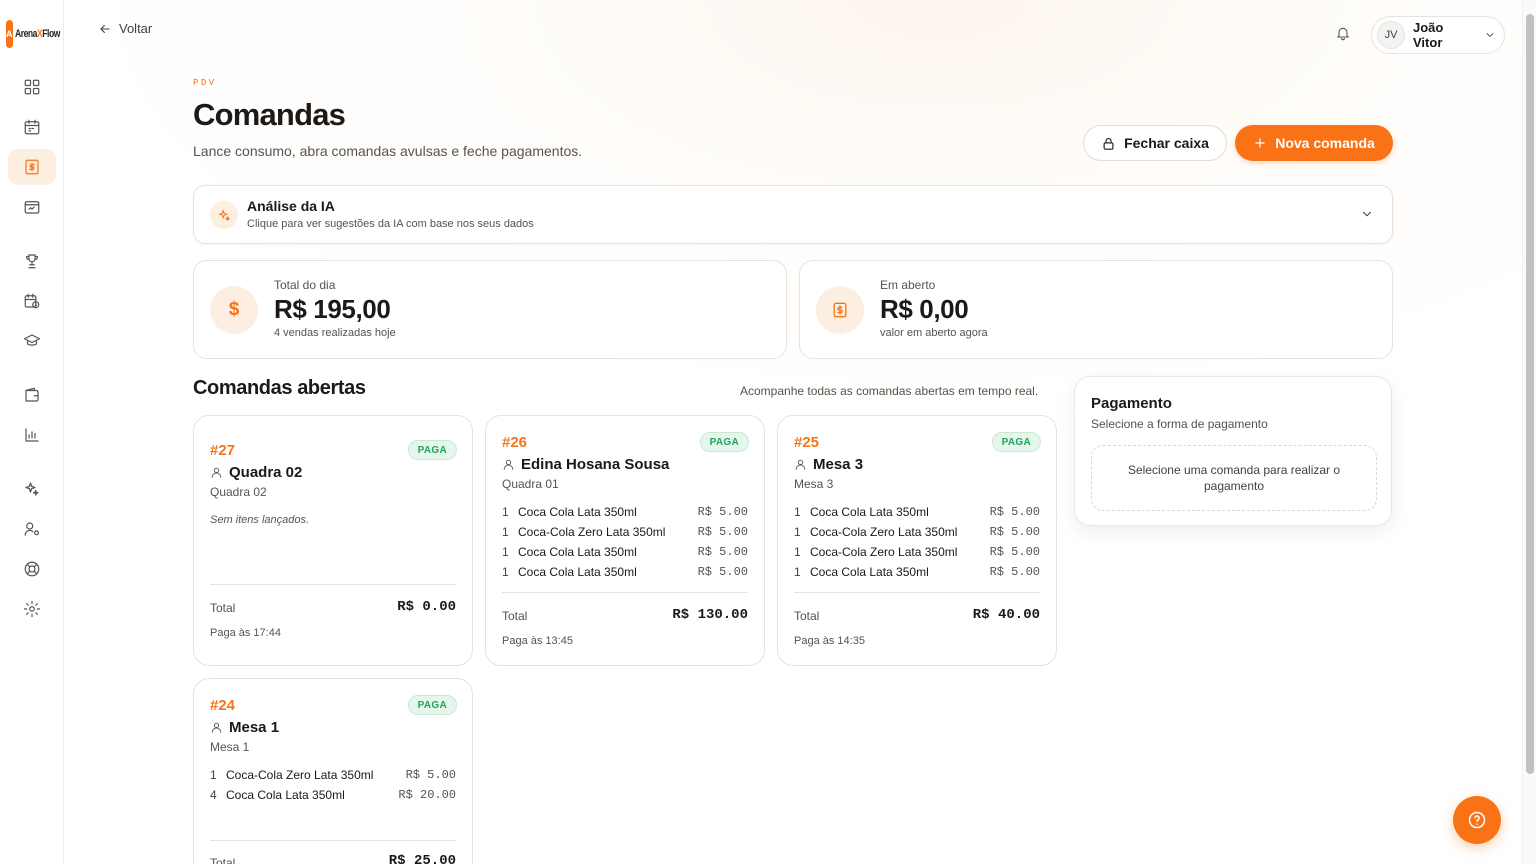 Image resolution: width=1536 pixels, height=864 pixels. Describe the element at coordinates (515, 442) in the screenshot. I see `order-number: #26` at that location.